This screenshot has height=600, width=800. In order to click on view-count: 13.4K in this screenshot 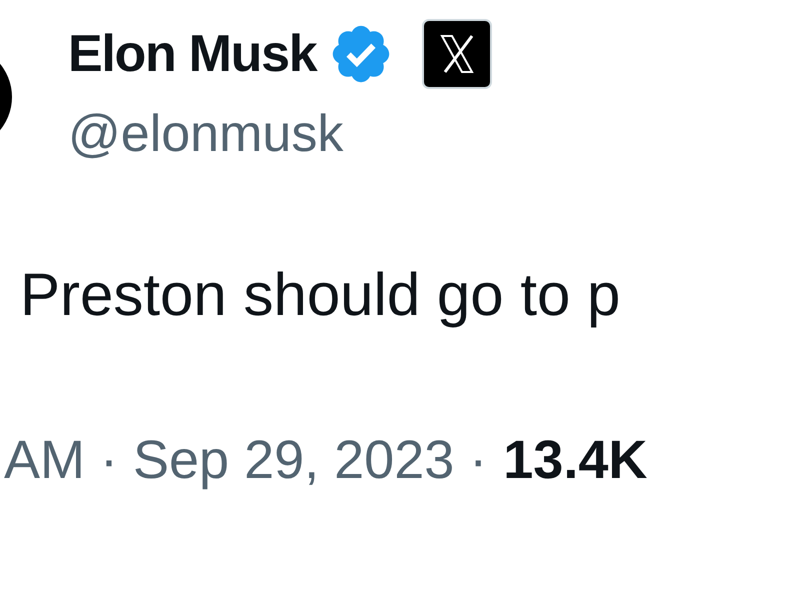, I will do `click(575, 460)`.